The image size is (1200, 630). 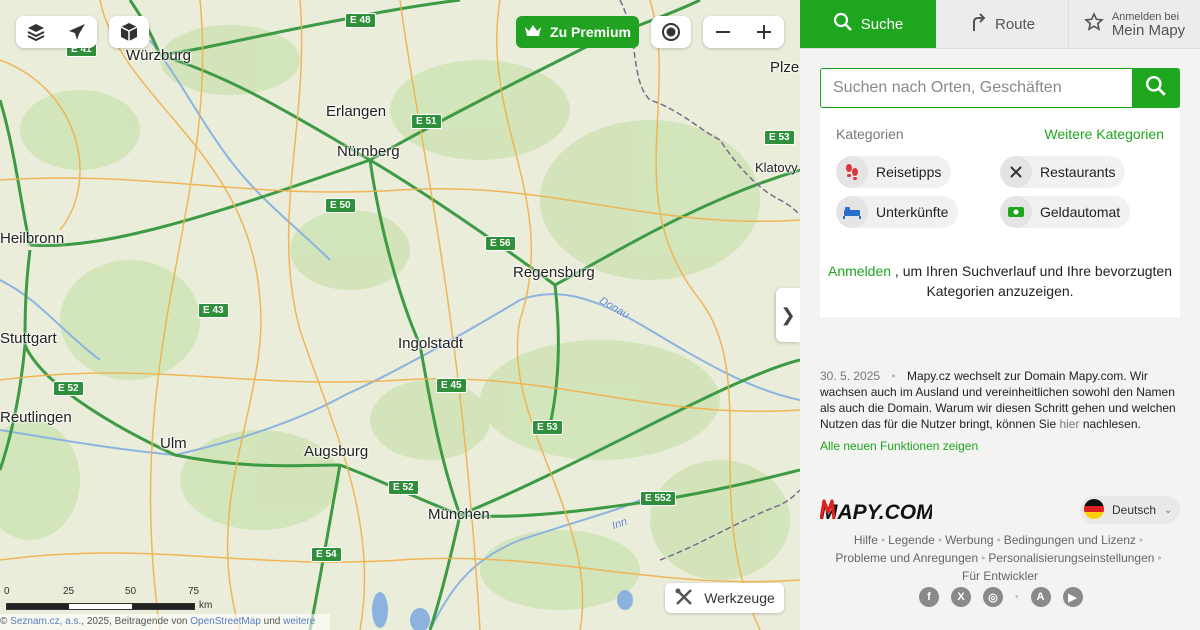 I want to click on google-play-icon: ▶, so click(x=1072, y=597).